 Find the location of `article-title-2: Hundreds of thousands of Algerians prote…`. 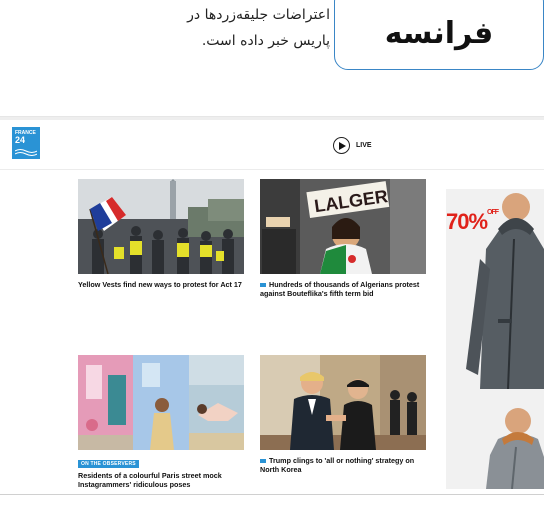

article-title-2: Hundreds of thousands of Algerians prote… is located at coordinates (343, 289).